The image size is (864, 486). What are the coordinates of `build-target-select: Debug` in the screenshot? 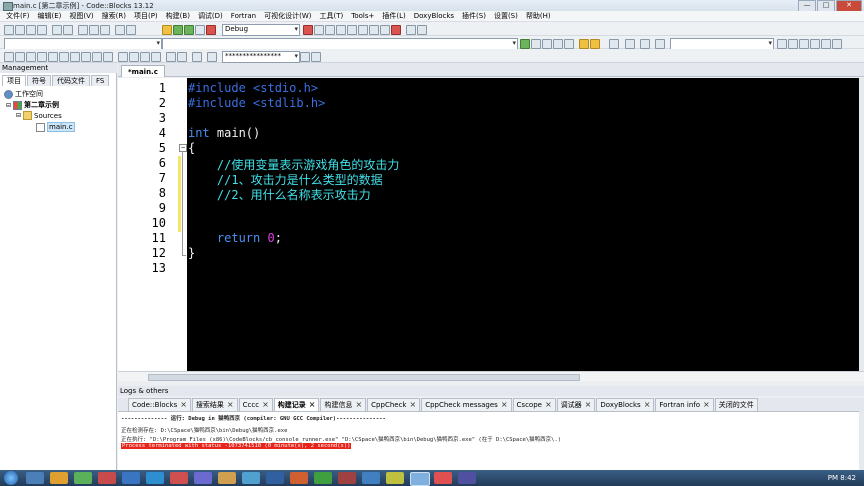 It's located at (261, 30).